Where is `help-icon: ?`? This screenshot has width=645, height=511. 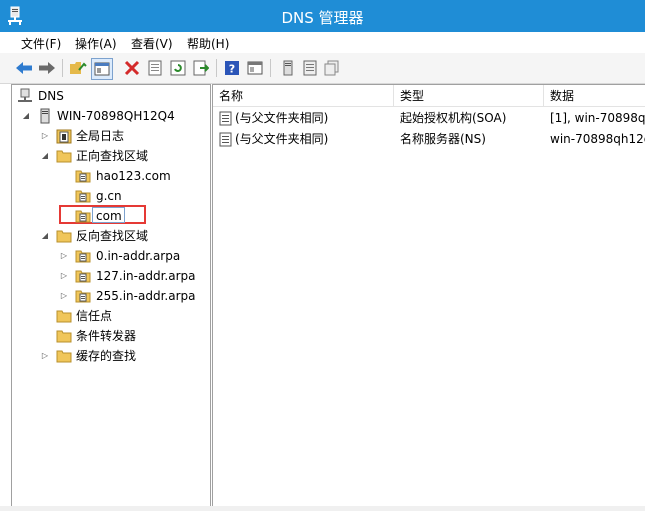
help-icon: ? is located at coordinates (232, 68).